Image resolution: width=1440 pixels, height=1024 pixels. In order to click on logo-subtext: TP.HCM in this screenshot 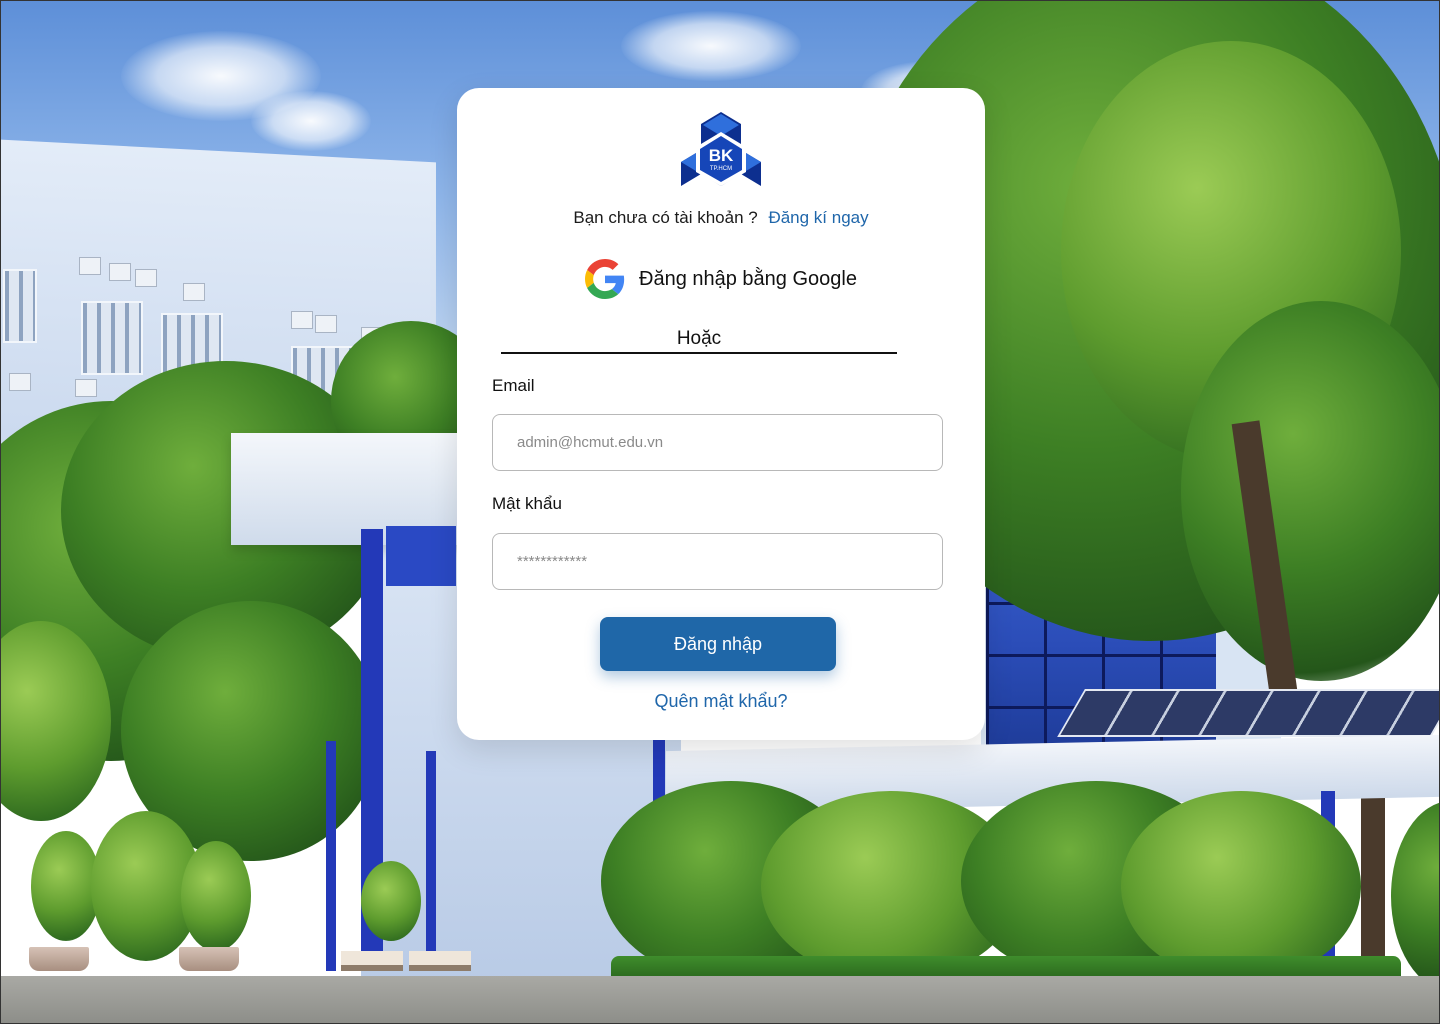, I will do `click(721, 169)`.